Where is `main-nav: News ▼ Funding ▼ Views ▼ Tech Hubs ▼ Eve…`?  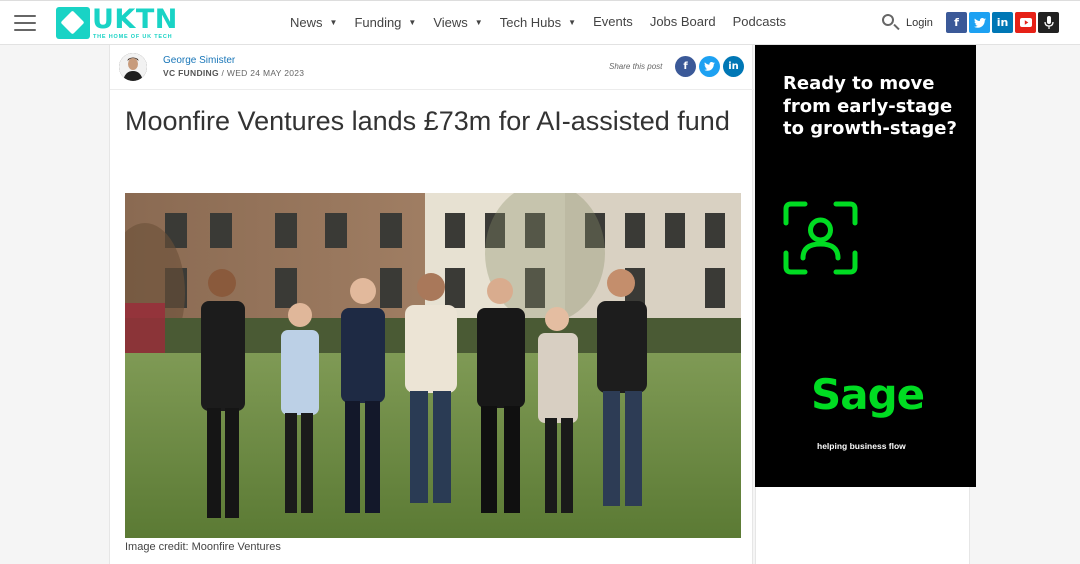
main-nav: News ▼ Funding ▼ Views ▼ Tech Hubs ▼ Eve… is located at coordinates (546, 21).